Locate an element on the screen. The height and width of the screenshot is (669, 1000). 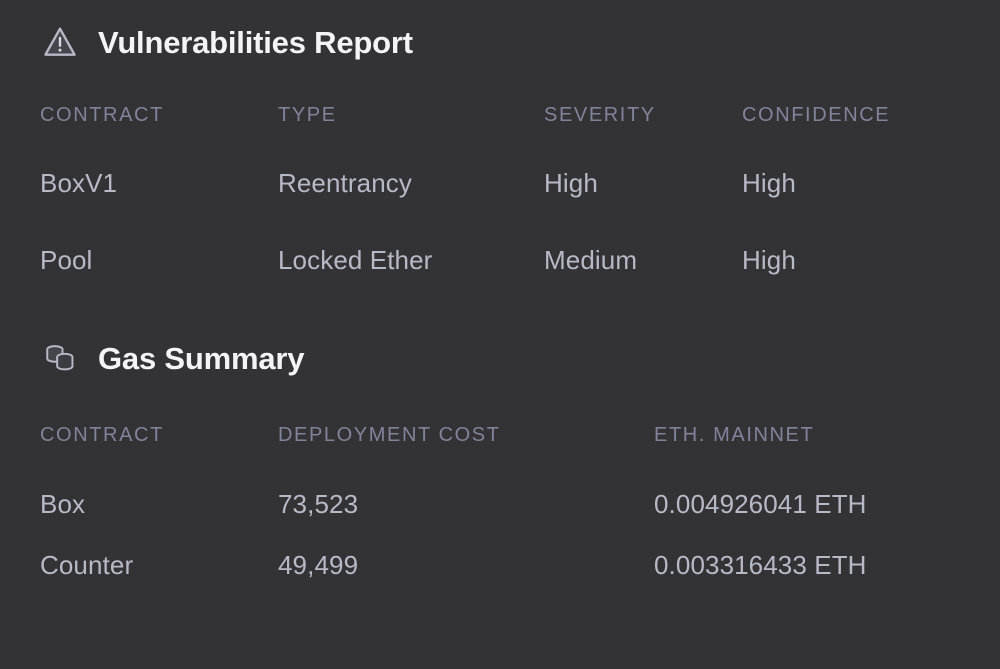
vulnerabilities-title: Vulnerabilities Report is located at coordinates (255, 42).